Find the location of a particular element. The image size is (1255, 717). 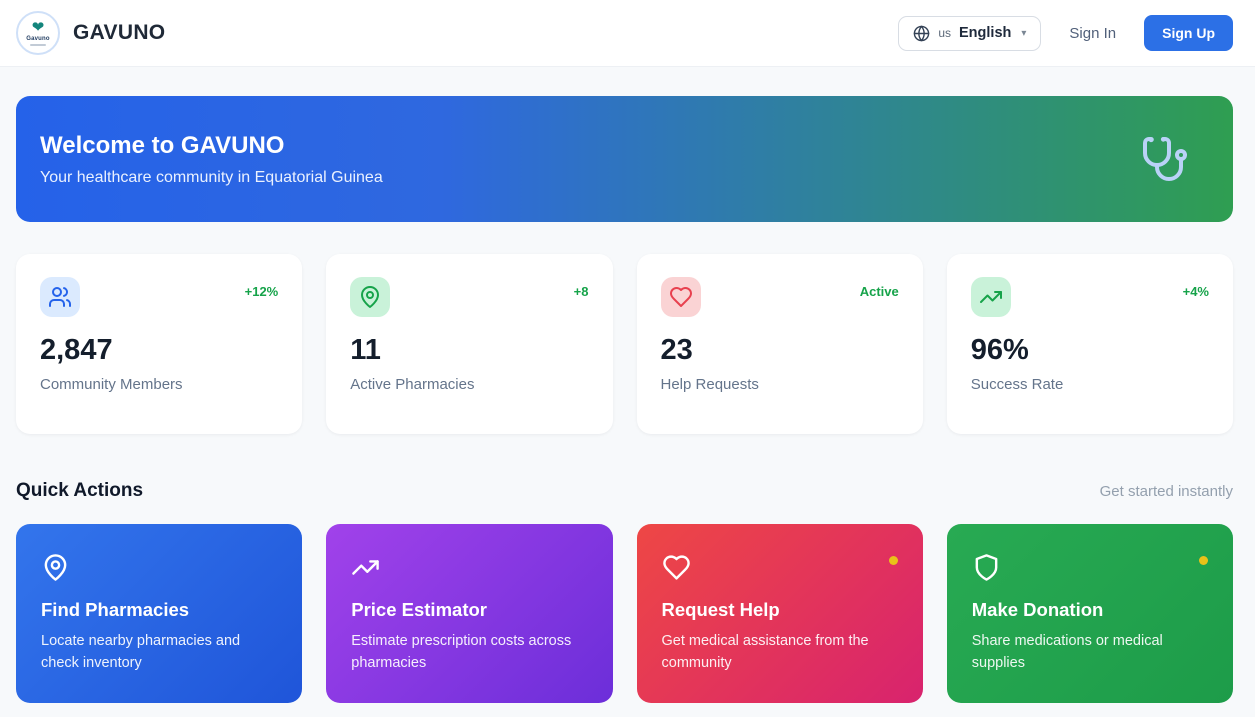

language-code: us is located at coordinates (944, 33).